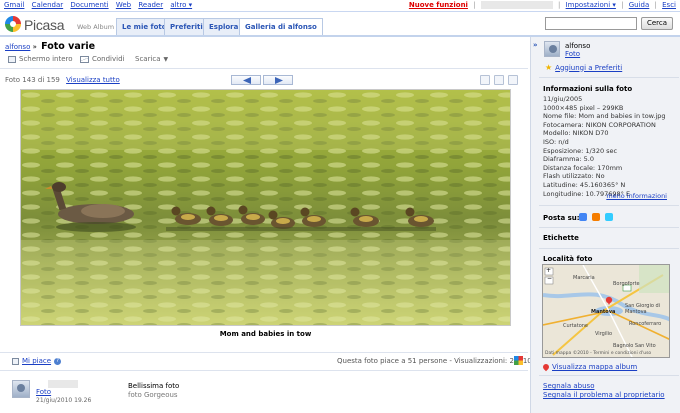 This screenshot has width=680, height=413. Describe the element at coordinates (548, 270) in the screenshot. I see `plus-icon: +` at that location.